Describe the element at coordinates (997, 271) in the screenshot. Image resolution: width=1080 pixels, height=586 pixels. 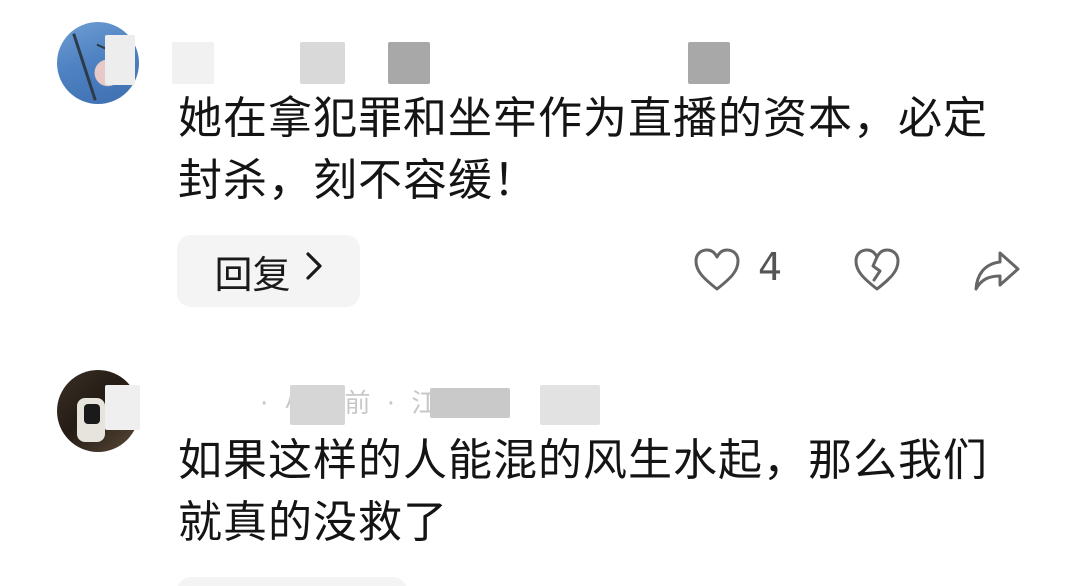
I see `share-icon` at that location.